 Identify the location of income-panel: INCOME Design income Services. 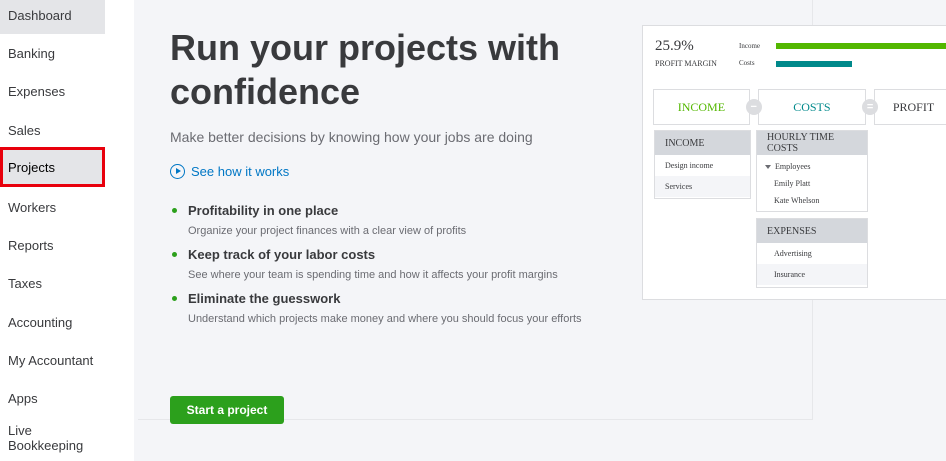
(702, 164).